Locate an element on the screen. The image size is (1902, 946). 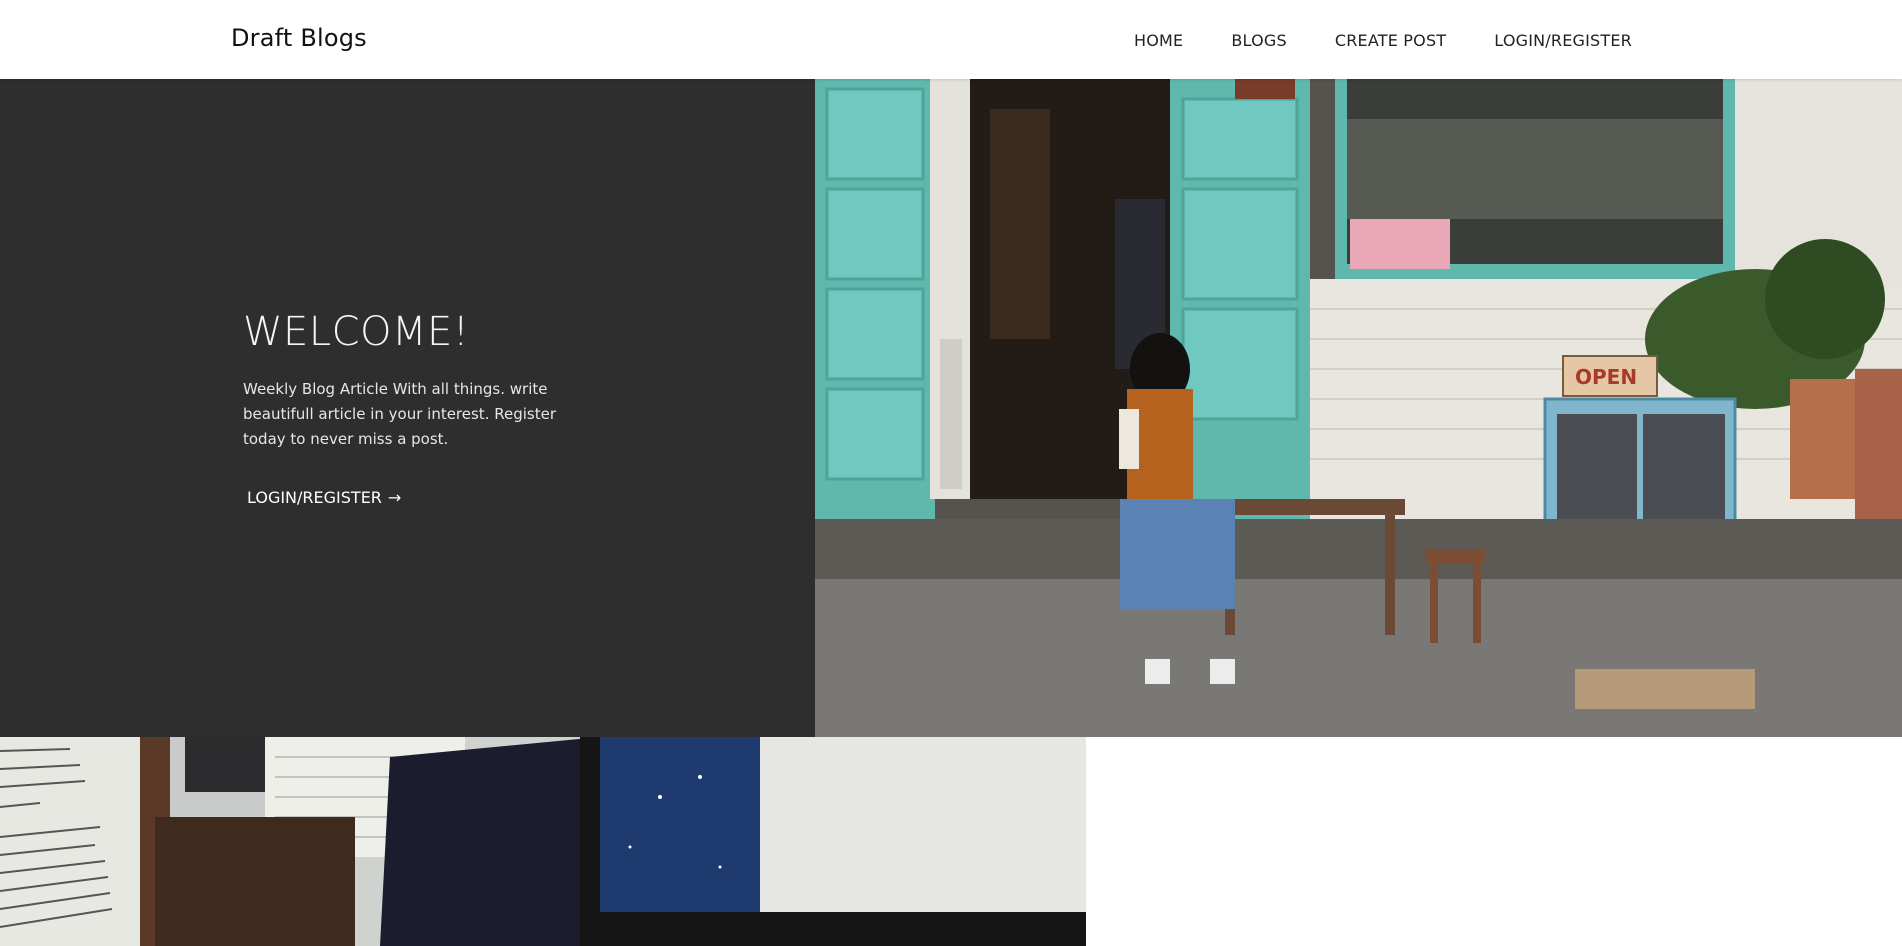
desk-illustration is located at coordinates (543, 841).